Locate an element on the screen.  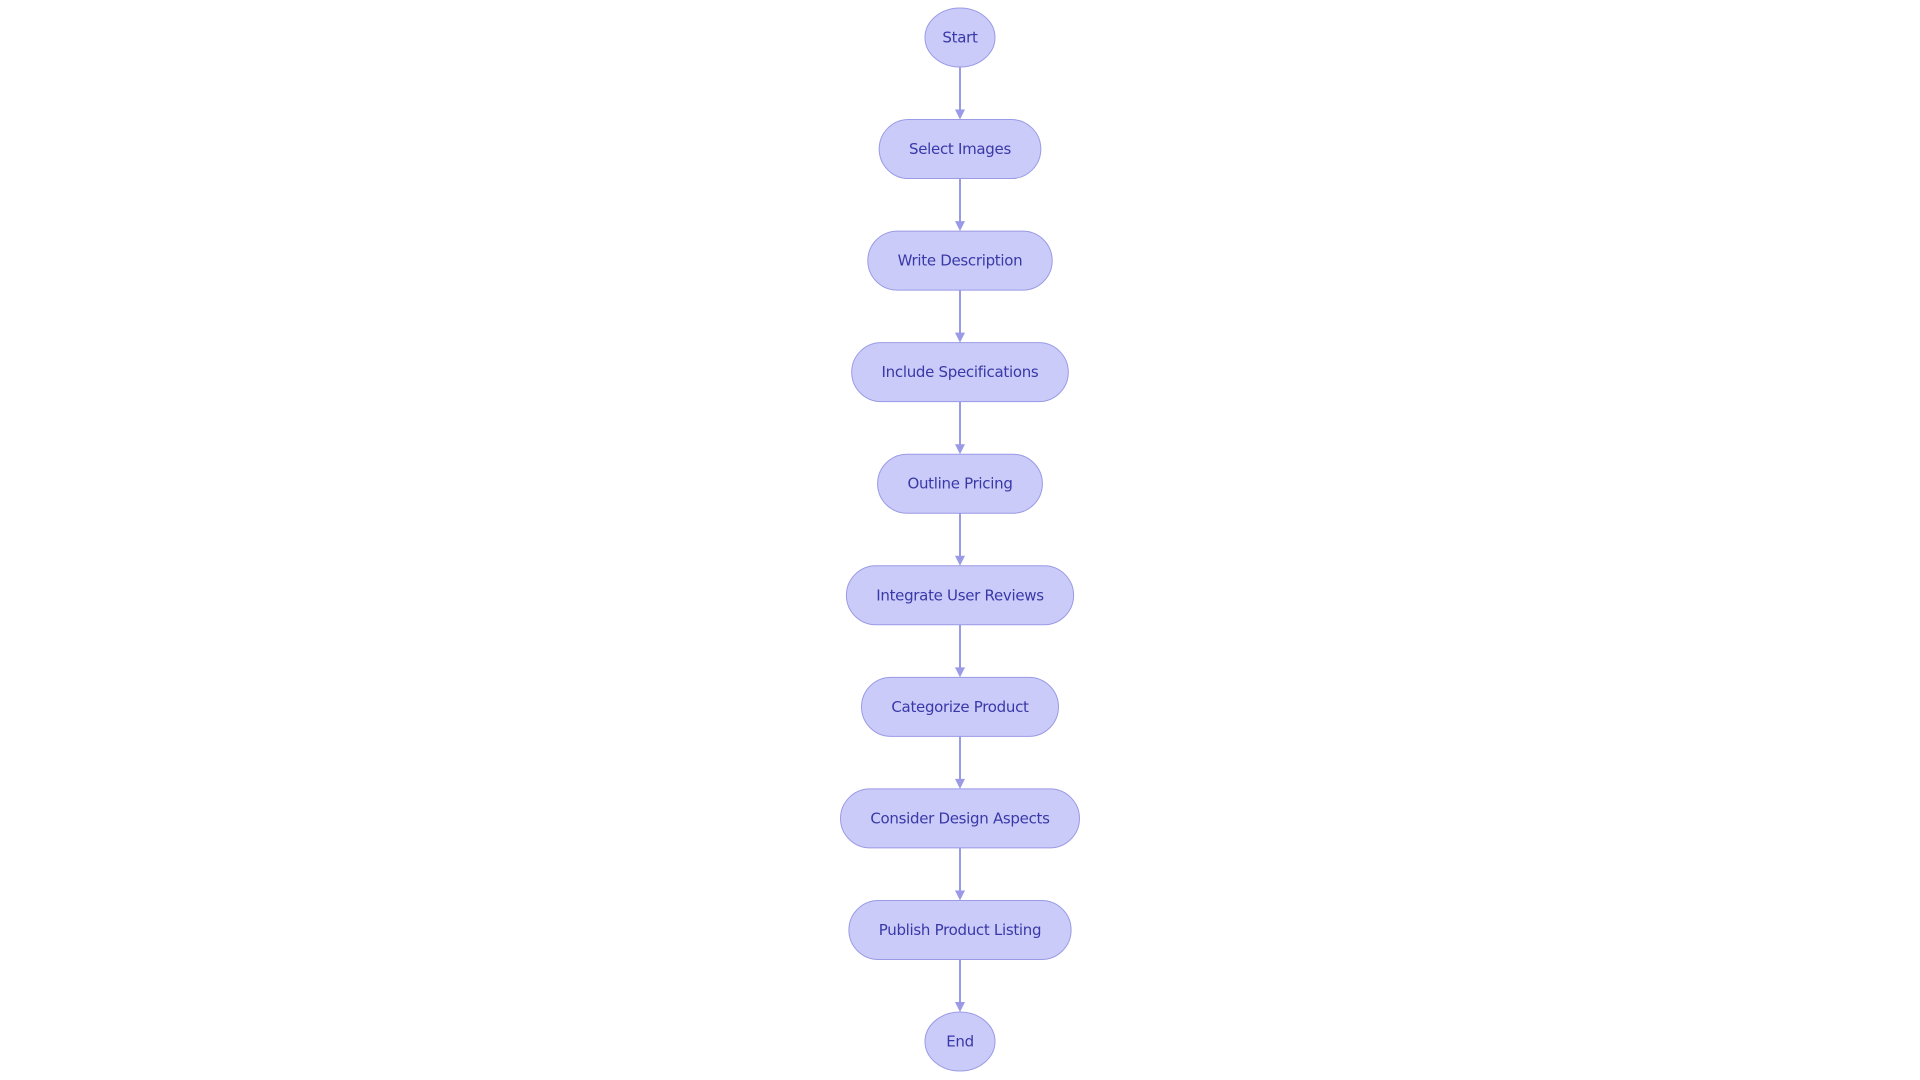
edge-integrate-user-reviews-to-categorize-product is located at coordinates (960, 651).